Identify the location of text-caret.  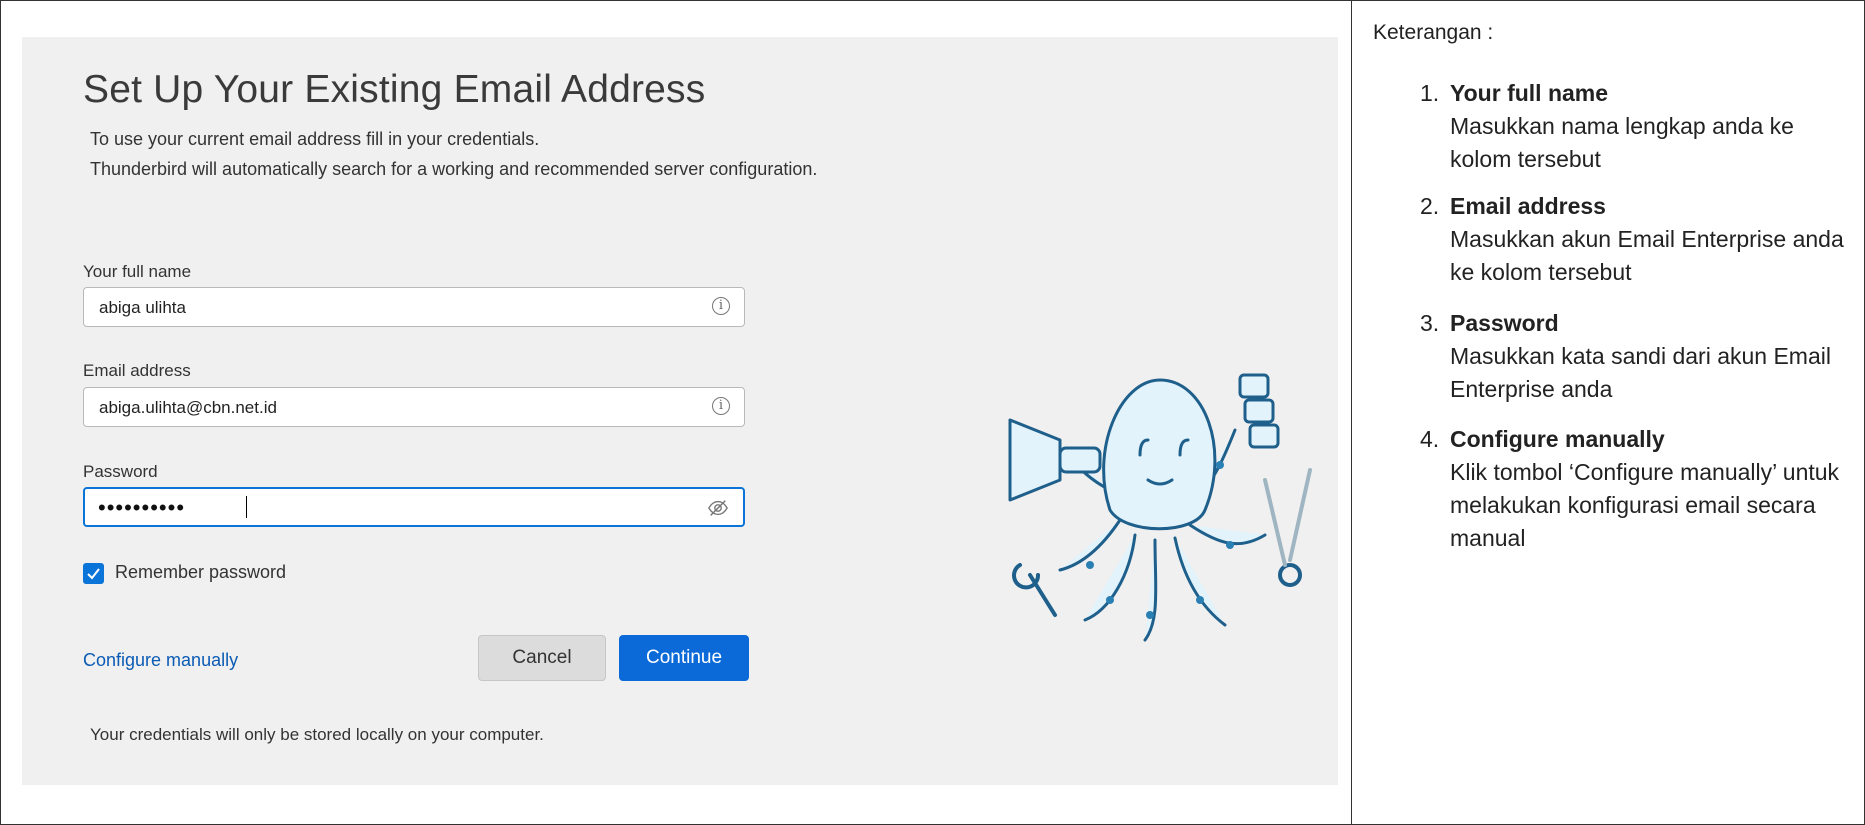
(246, 507).